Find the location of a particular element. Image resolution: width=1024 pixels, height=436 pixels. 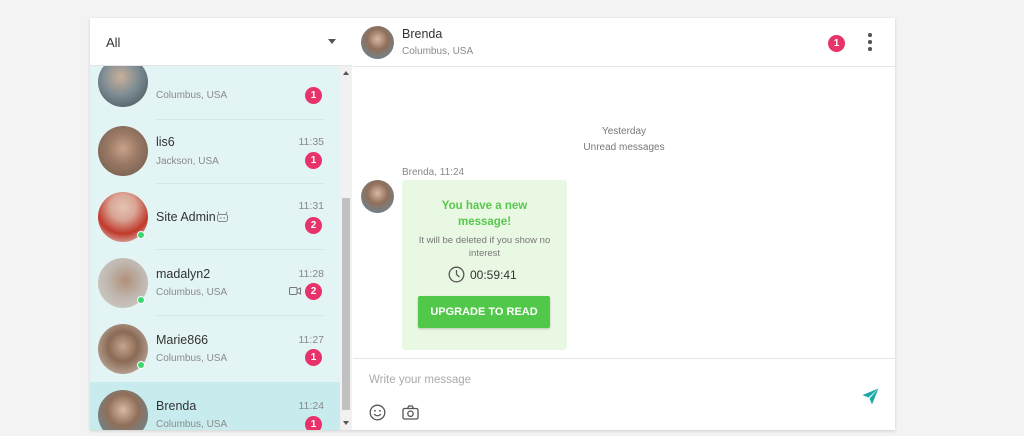

conversation-time: 11:31 is located at coordinates (311, 206).